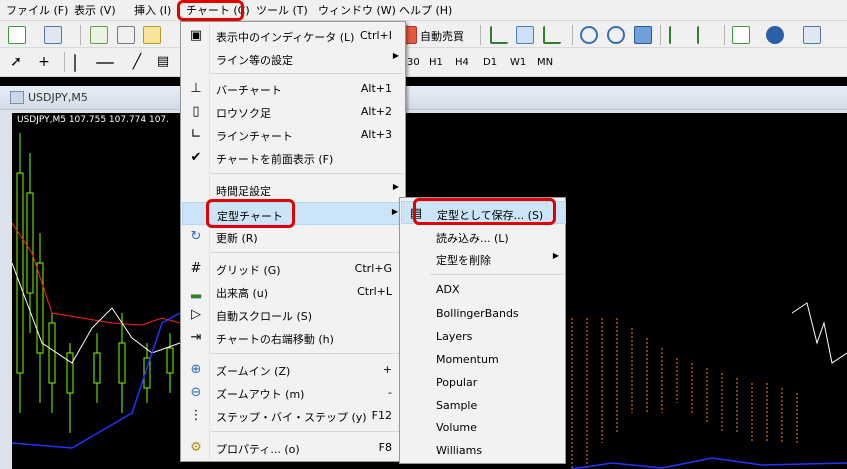  What do you see at coordinates (436, 62) in the screenshot?
I see `timeframe-h1: H1` at bounding box center [436, 62].